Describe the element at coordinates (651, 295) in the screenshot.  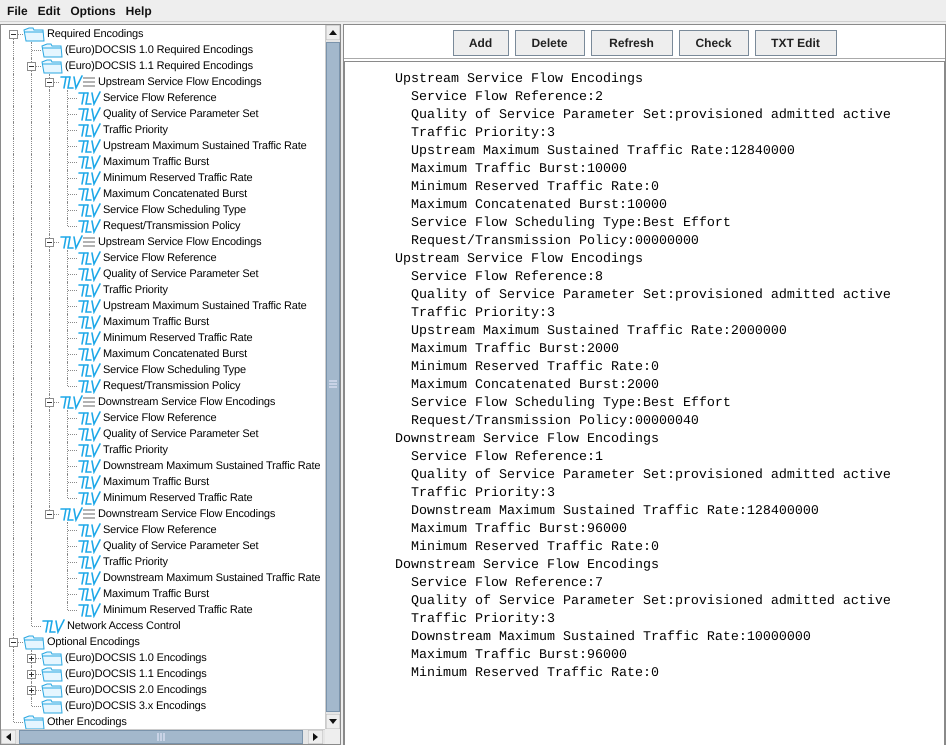
I see `field-line: Quality of Service Parameter Set:provisioned admitted active` at that location.